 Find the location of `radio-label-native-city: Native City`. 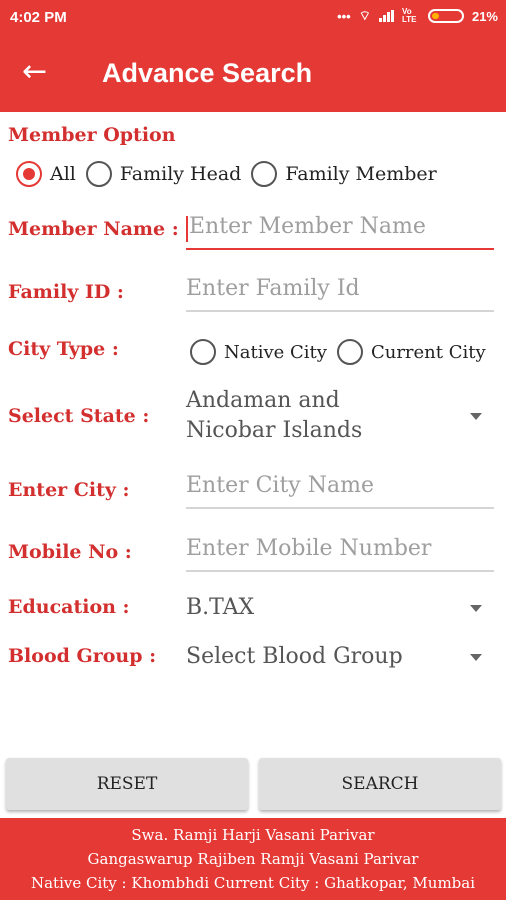

radio-label-native-city: Native City is located at coordinates (275, 352).